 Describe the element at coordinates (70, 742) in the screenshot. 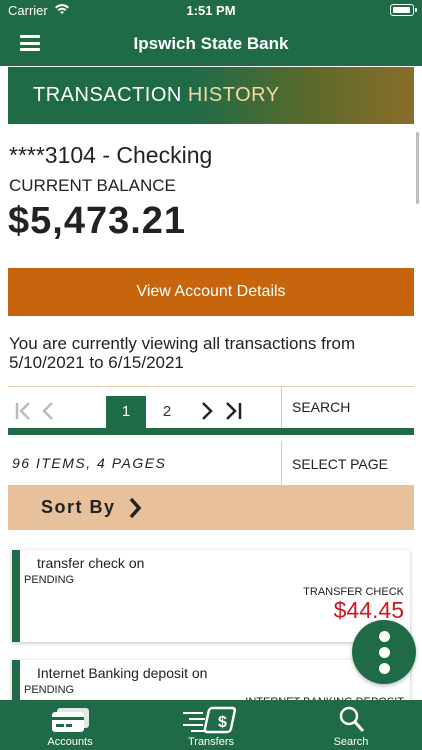

I see `tab-label: Accounts` at that location.